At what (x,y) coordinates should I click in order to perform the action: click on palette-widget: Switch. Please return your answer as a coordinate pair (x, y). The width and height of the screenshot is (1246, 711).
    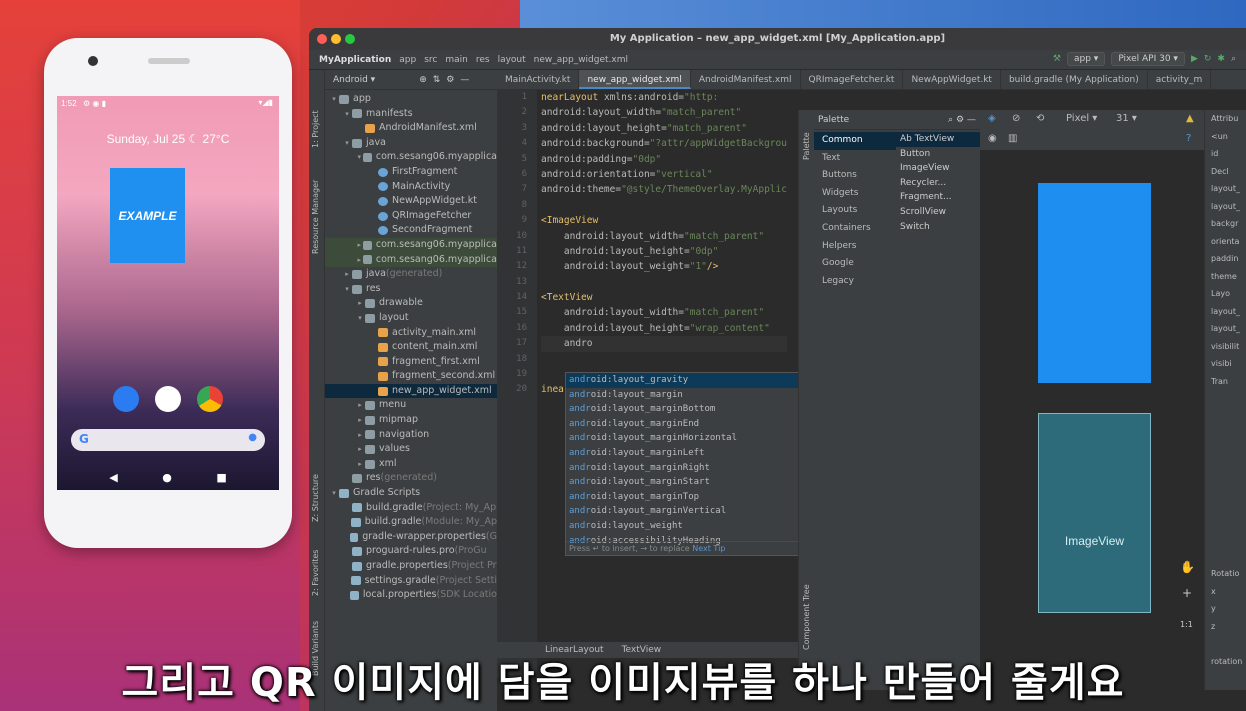
    Looking at the image, I should click on (938, 227).